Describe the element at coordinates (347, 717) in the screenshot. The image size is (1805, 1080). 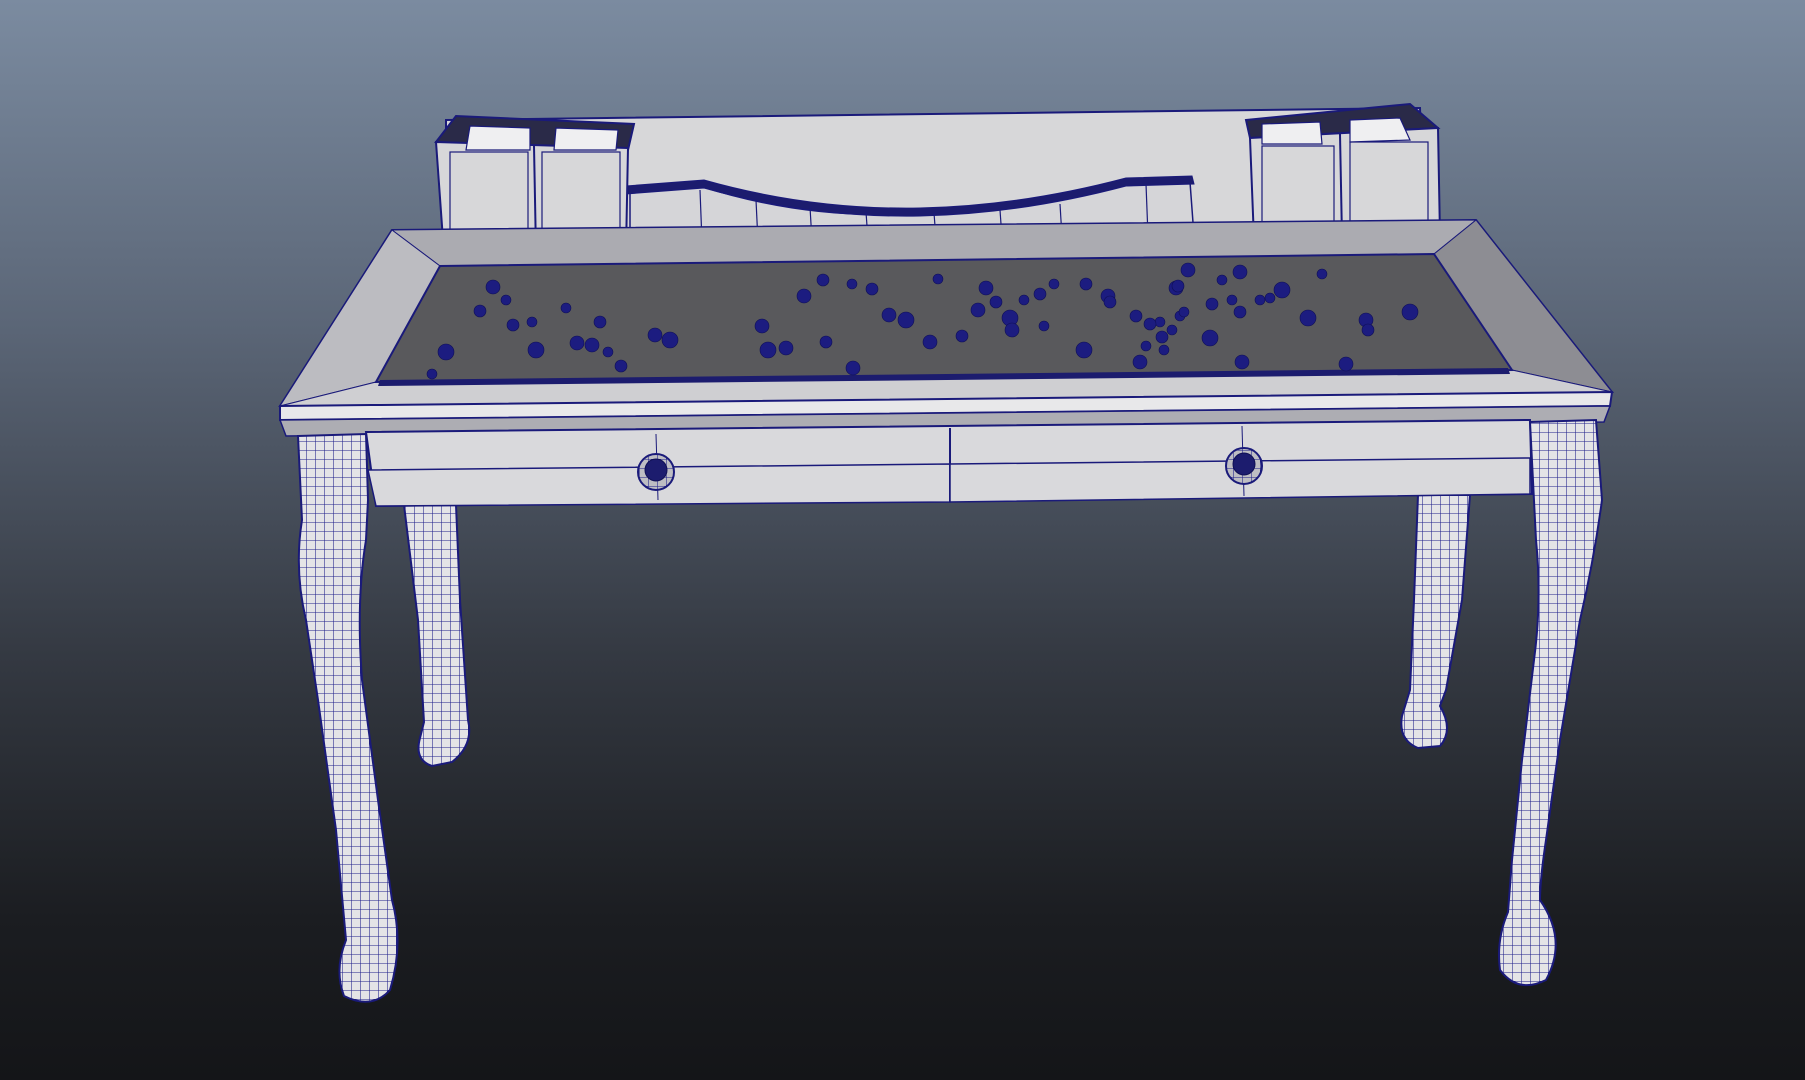
I see `front-left-cabriole-leg` at that location.